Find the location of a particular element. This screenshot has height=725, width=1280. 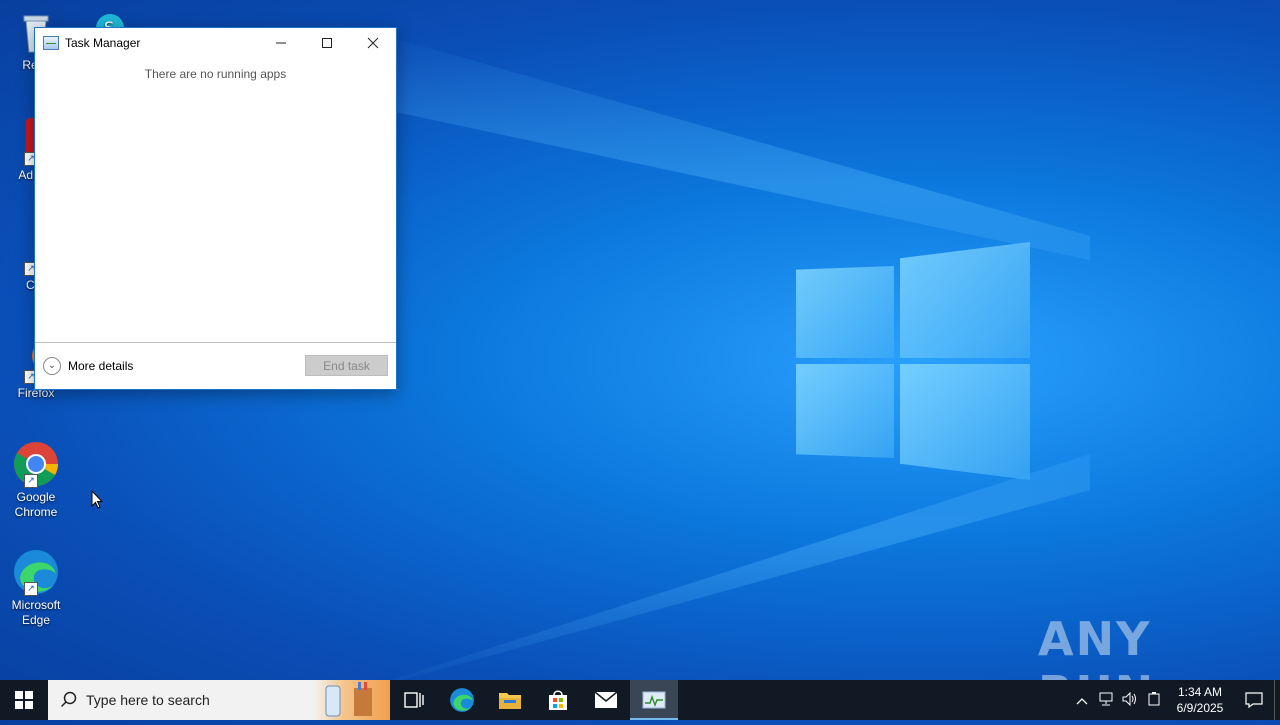

store-icon is located at coordinates (558, 700).